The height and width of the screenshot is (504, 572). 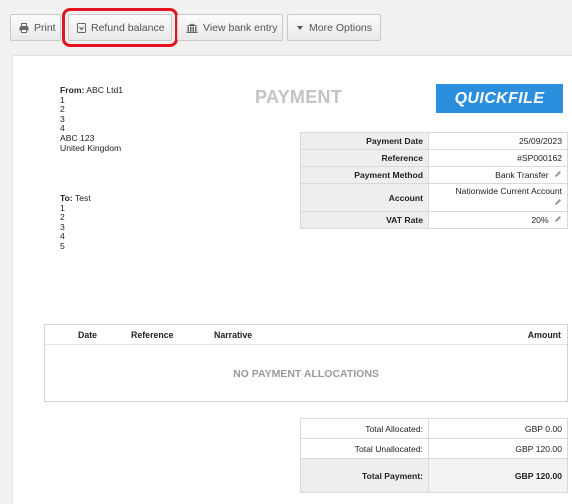 What do you see at coordinates (62, 99) in the screenshot?
I see `from-line: 1` at bounding box center [62, 99].